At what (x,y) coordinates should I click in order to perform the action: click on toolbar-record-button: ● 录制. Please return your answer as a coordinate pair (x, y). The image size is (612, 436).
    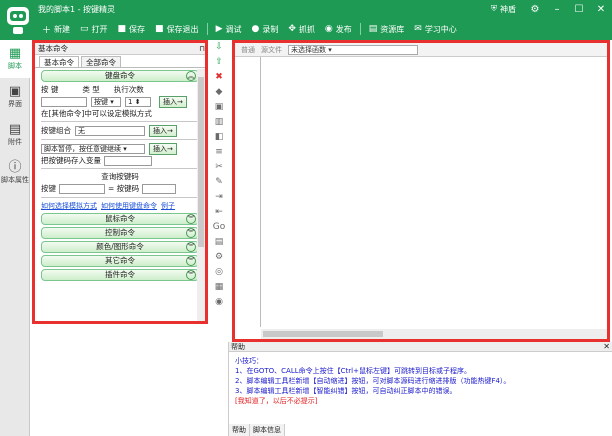
    Looking at the image, I should click on (264, 29).